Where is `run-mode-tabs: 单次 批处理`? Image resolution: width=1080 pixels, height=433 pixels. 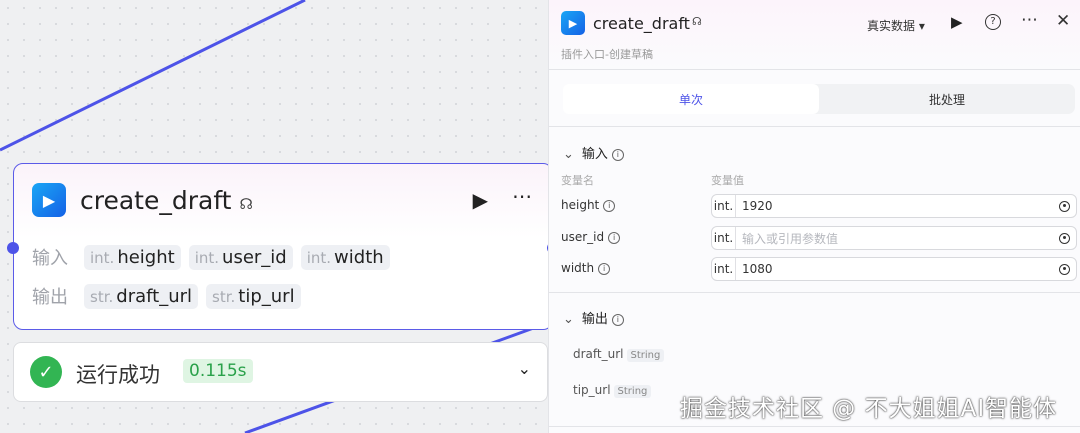 run-mode-tabs: 单次 批处理 is located at coordinates (819, 99).